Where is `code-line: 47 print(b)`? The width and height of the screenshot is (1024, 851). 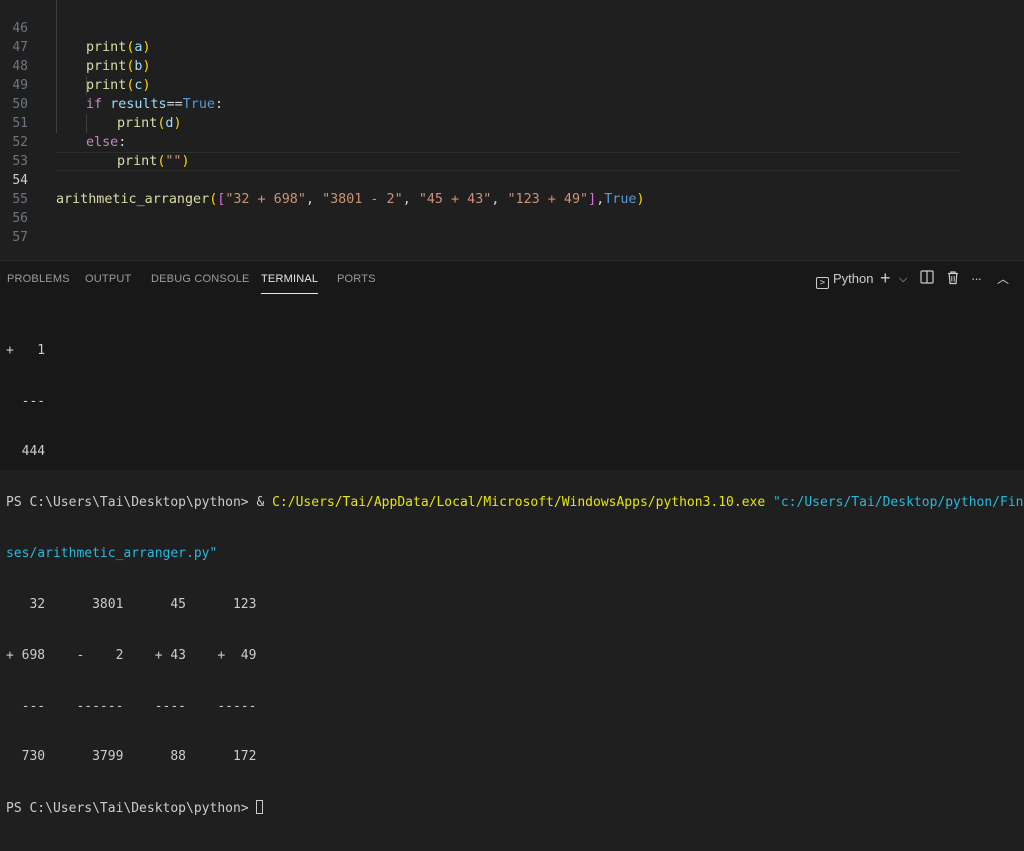 code-line: 47 print(b) is located at coordinates (512, 46).